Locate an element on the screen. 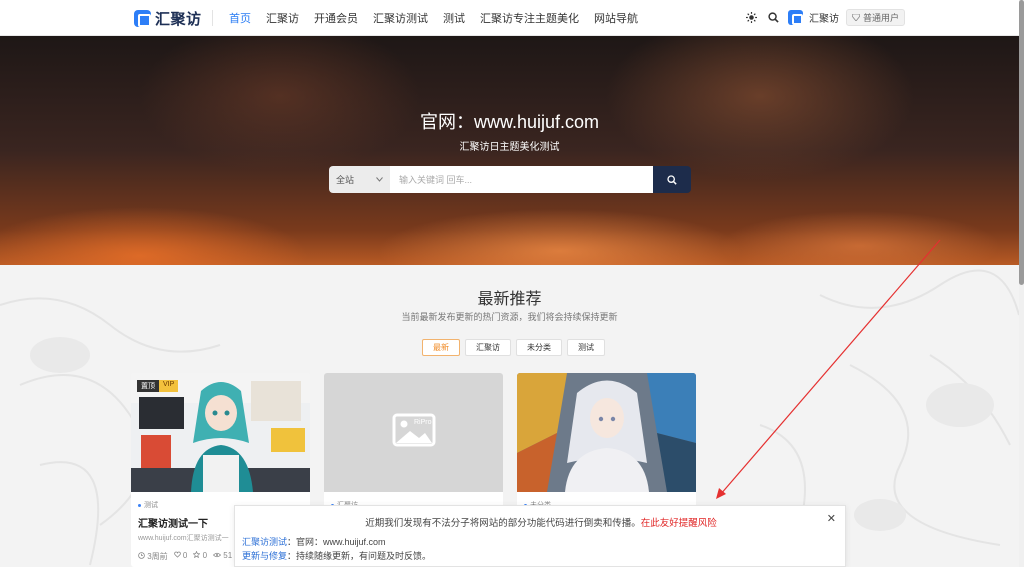 The image size is (1024, 567). notice-warning-link: 在此友好提醒风险 is located at coordinates (679, 523).